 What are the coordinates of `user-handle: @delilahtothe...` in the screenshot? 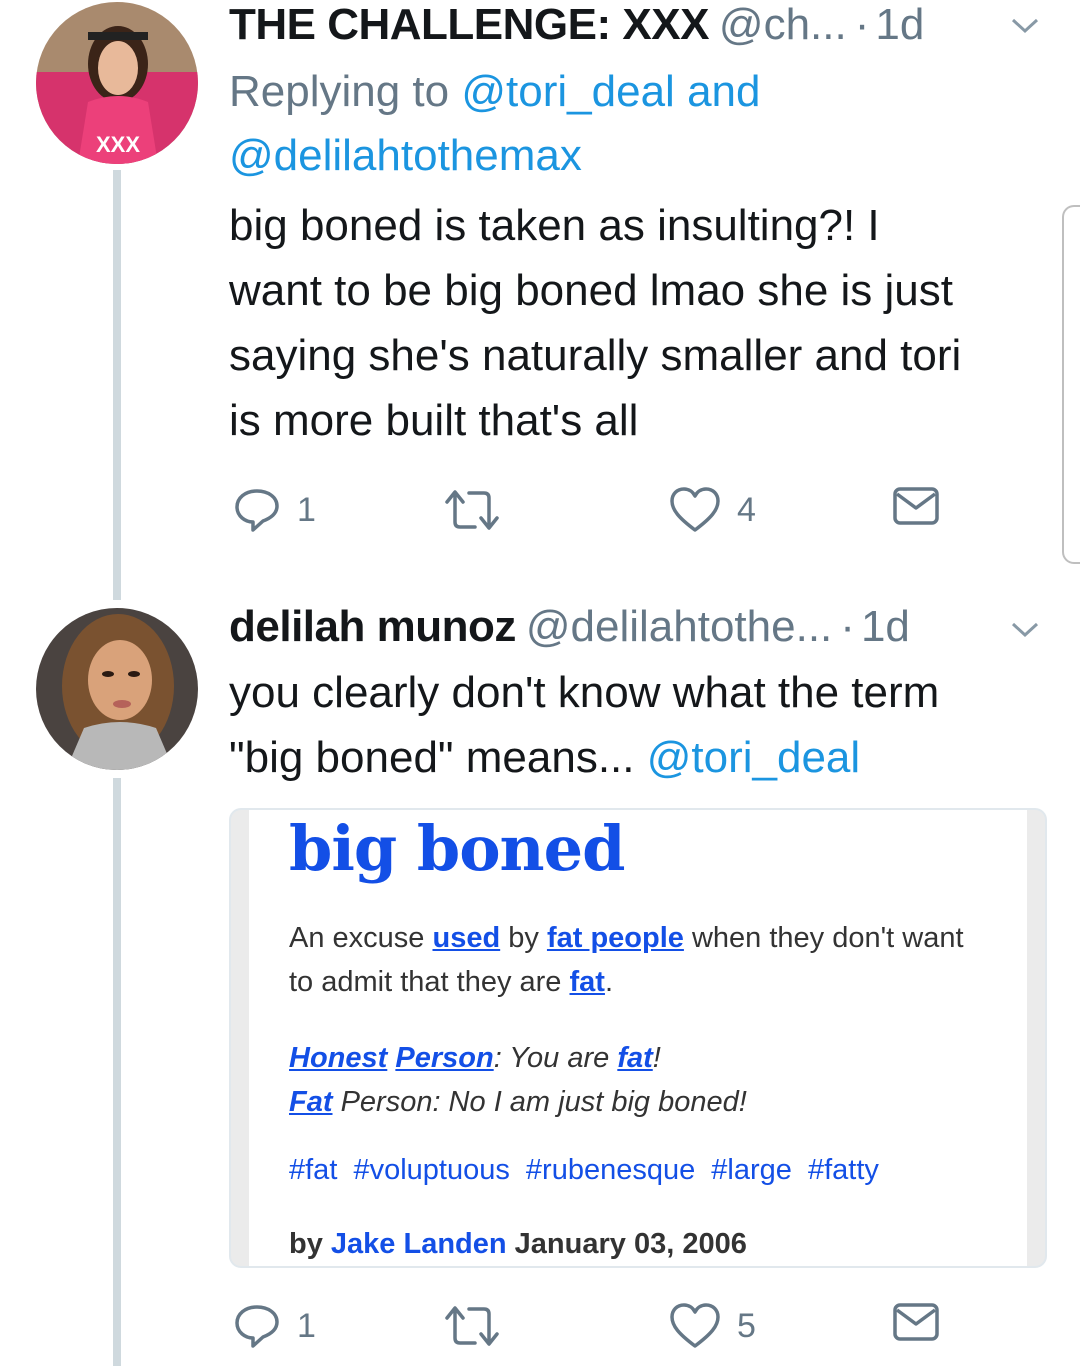 It's located at (679, 627).